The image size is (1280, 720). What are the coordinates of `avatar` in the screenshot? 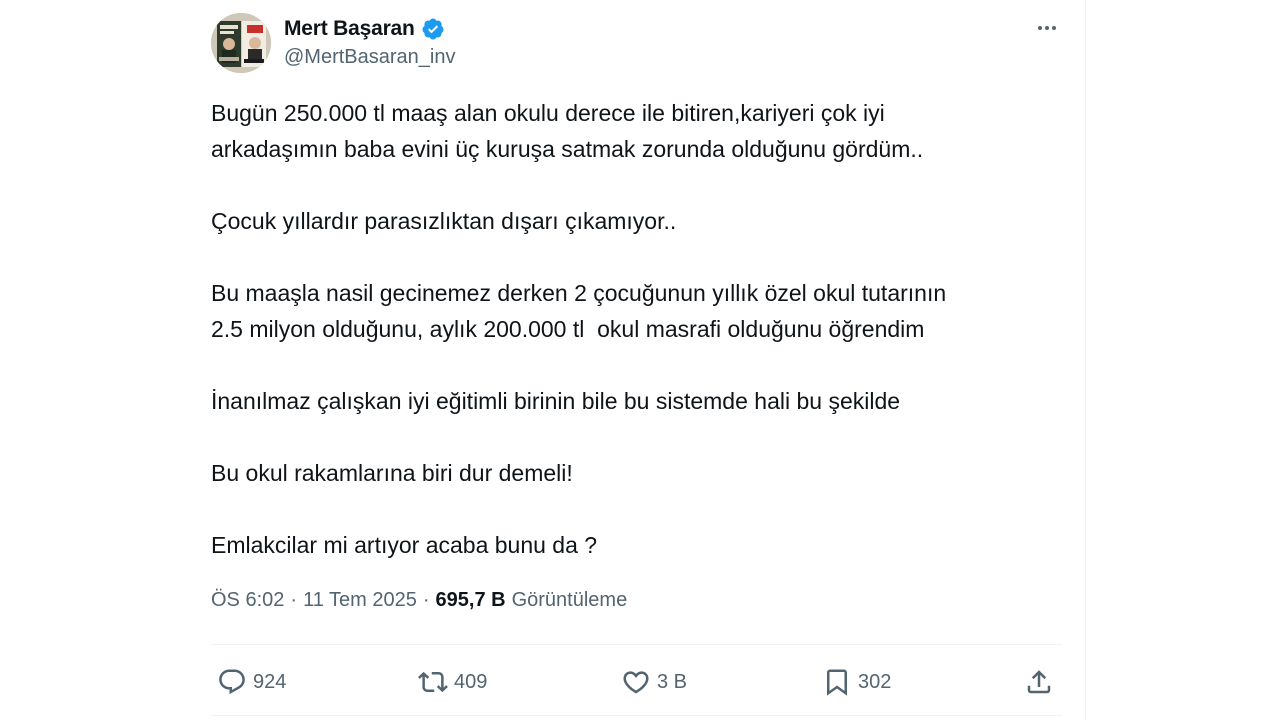 It's located at (241, 43).